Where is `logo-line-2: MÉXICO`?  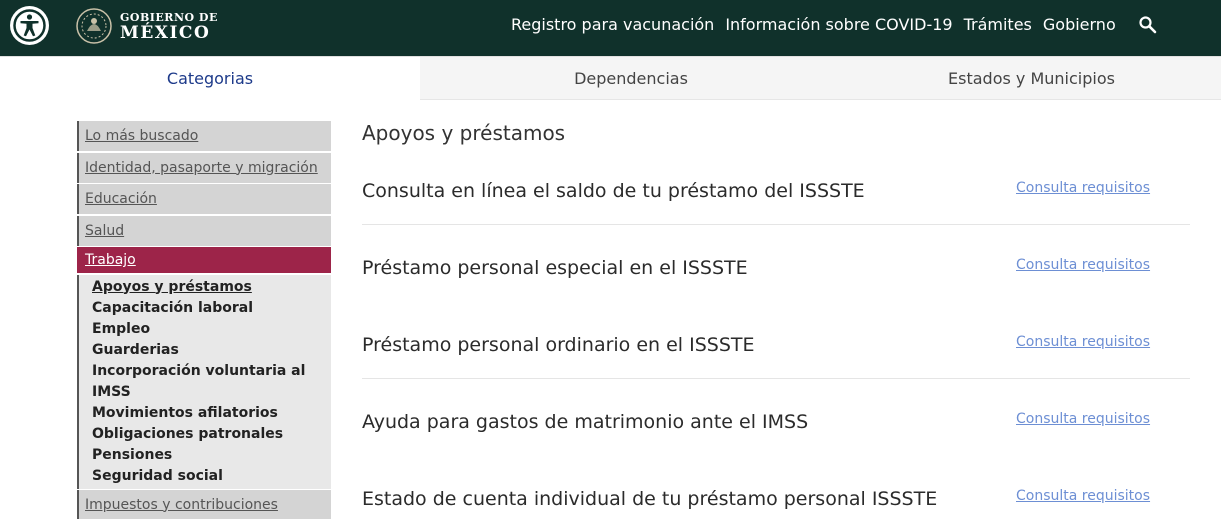 logo-line-2: MÉXICO is located at coordinates (165, 33).